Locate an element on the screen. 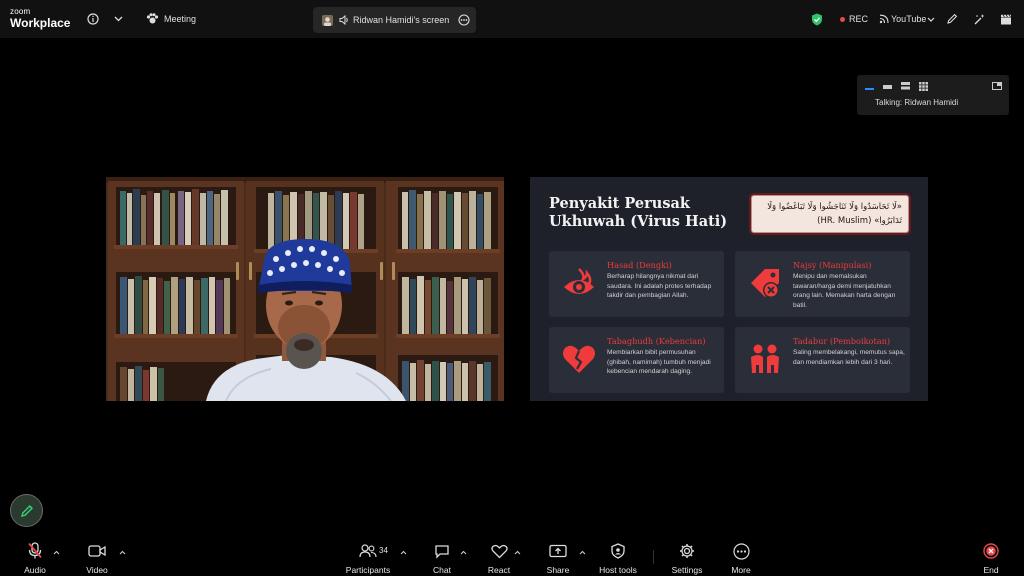  end-label: End is located at coordinates (991, 570).